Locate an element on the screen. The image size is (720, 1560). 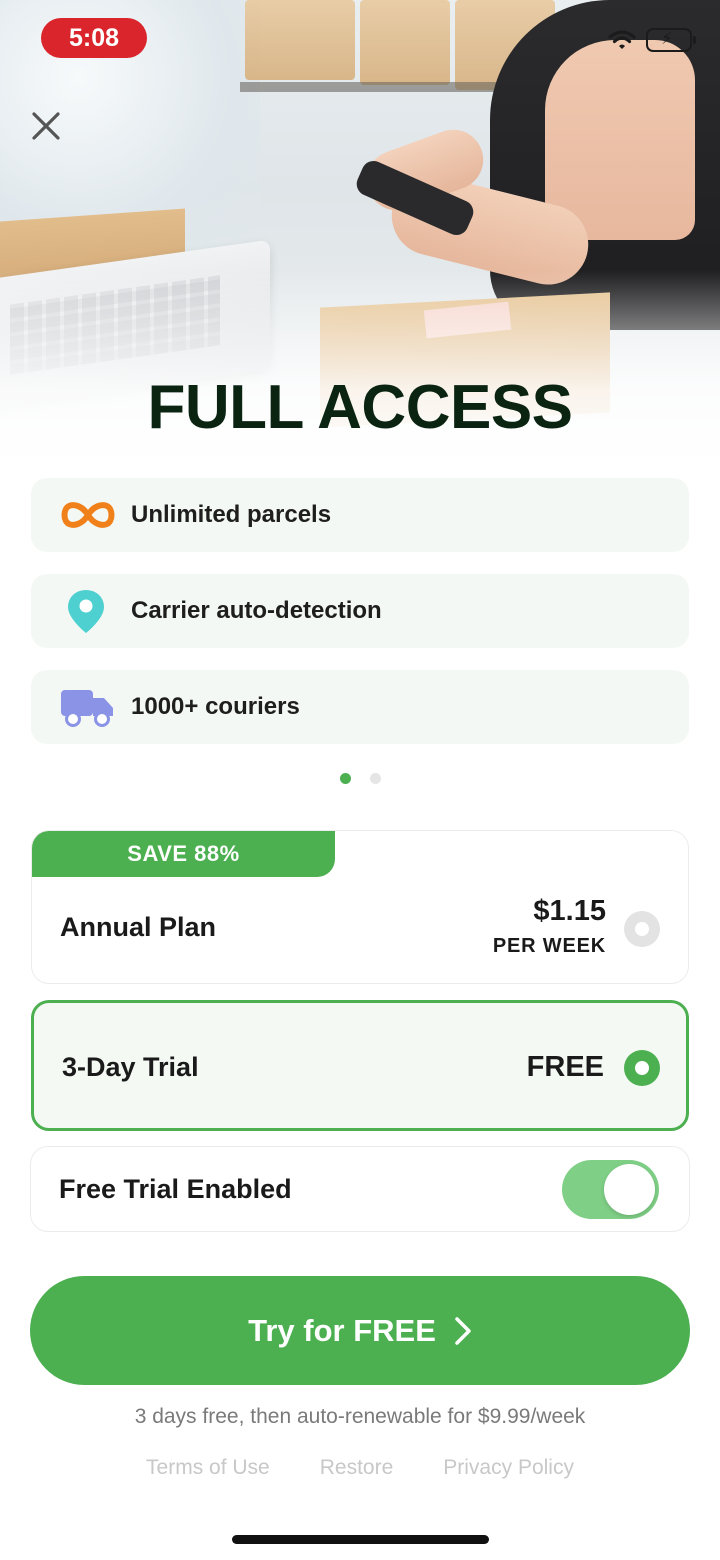
close-button is located at coordinates (46, 126).